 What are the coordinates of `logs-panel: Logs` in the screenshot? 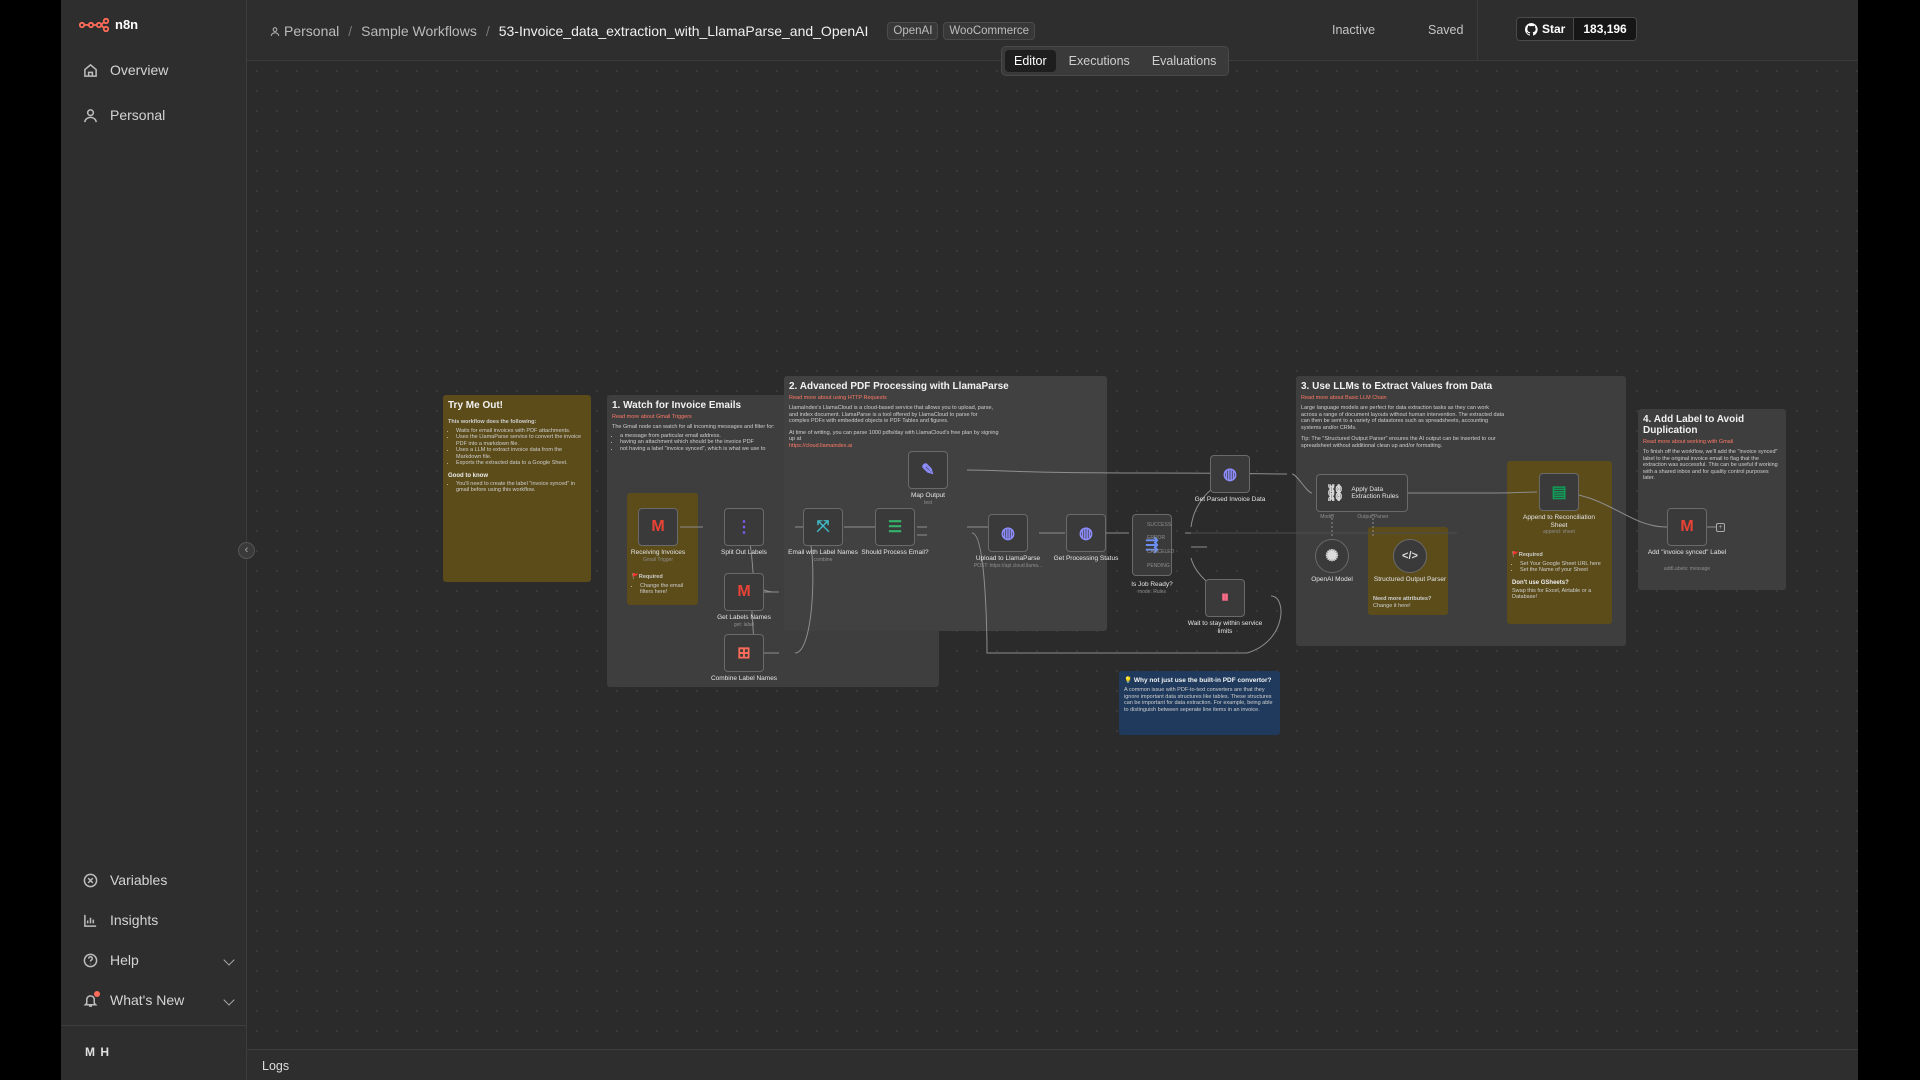 It's located at (1052, 1064).